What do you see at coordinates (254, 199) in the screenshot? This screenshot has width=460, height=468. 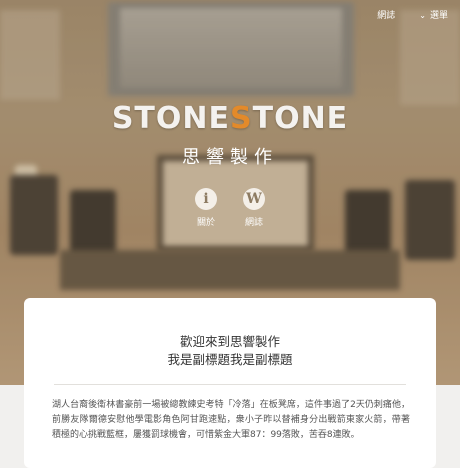 I see `wordpress-icon: W` at bounding box center [254, 199].